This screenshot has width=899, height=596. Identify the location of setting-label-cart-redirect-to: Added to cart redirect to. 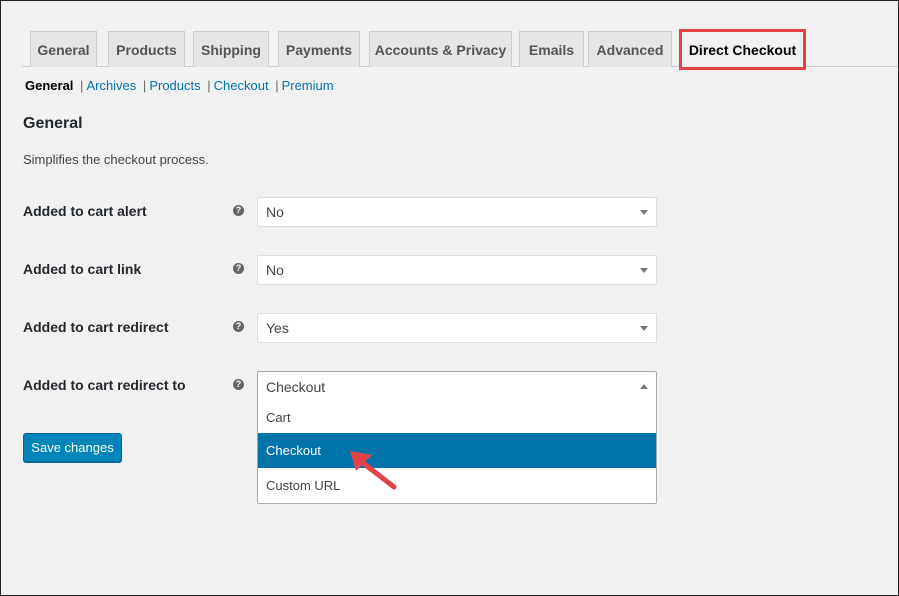
(104, 385).